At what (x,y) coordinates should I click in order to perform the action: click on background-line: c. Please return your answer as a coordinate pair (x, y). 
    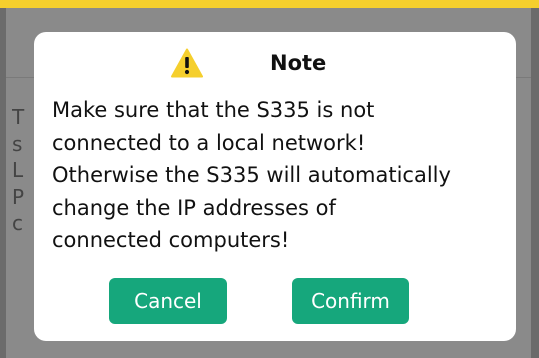
    Looking at the image, I should click on (17, 223).